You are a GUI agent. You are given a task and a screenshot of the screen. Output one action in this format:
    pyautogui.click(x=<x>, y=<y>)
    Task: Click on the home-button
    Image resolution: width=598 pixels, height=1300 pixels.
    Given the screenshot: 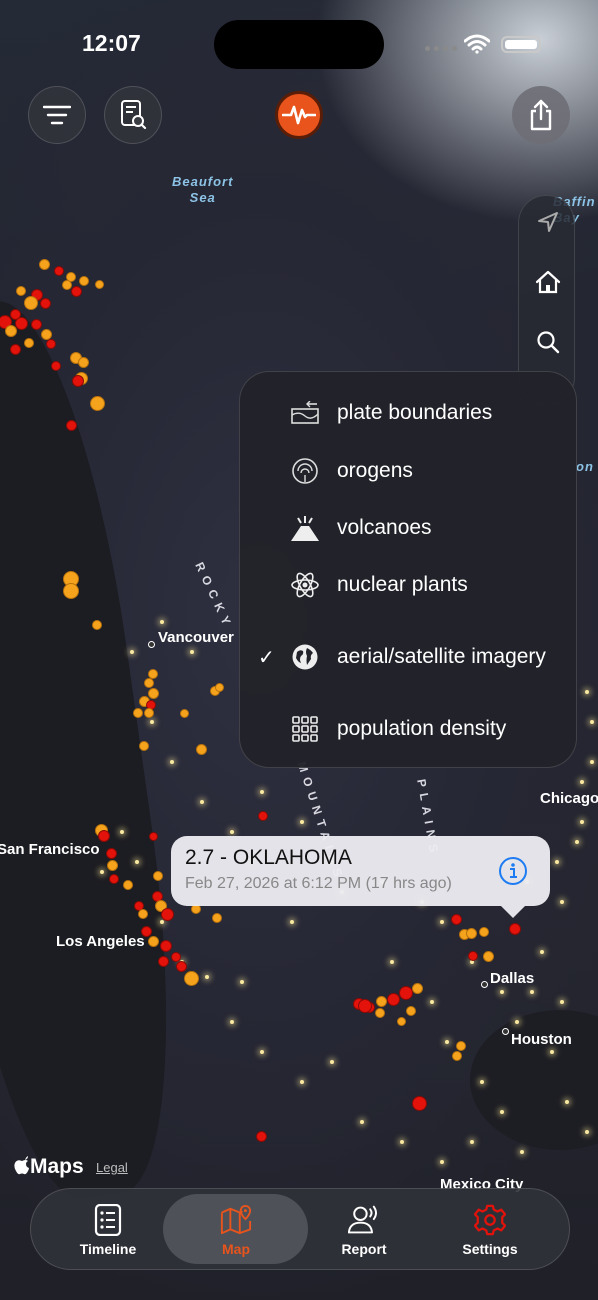 What is the action you would take?
    pyautogui.click(x=547, y=282)
    